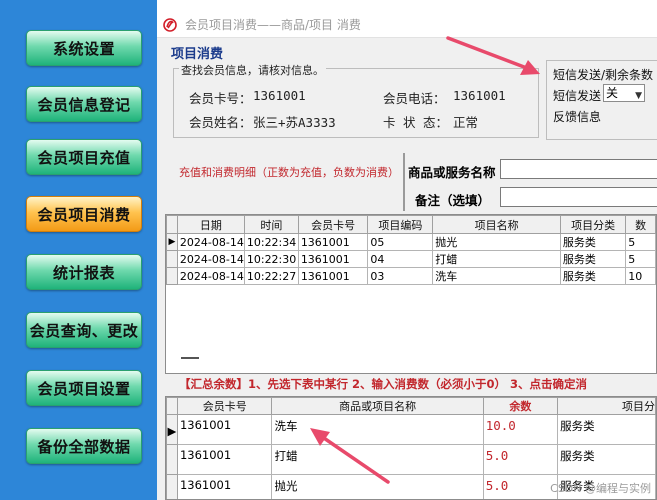 This screenshot has width=657, height=500. Describe the element at coordinates (190, 358) in the screenshot. I see `horizontal-scrollbar` at that location.